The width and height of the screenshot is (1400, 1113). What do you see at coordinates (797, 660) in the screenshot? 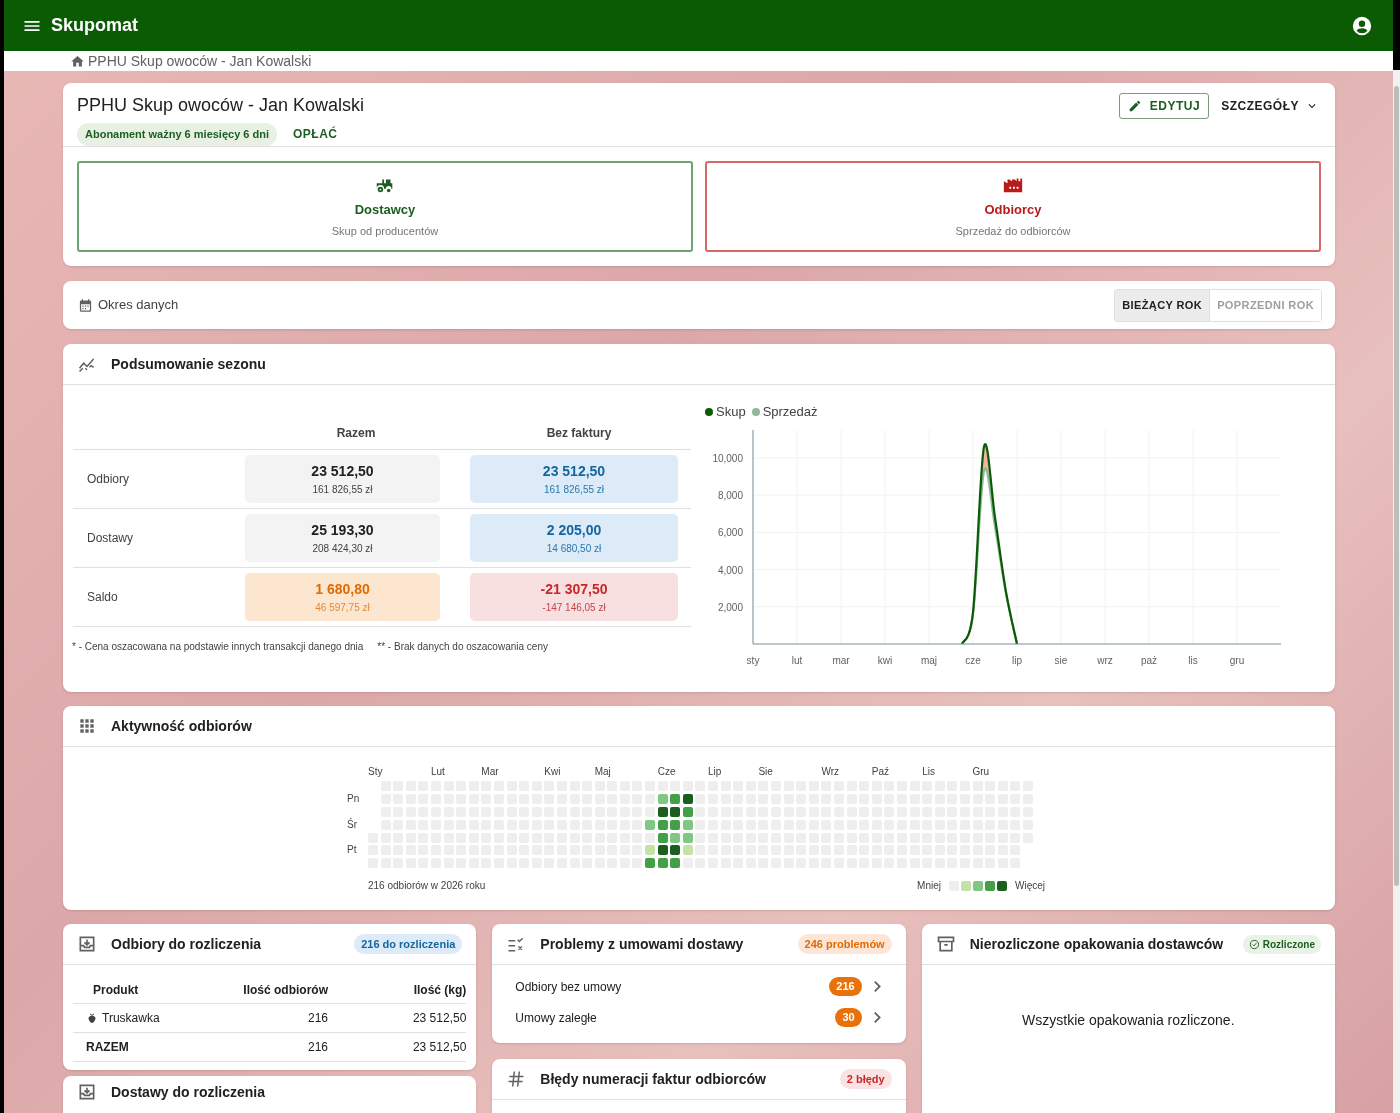
I see `x-tick-label: lut` at bounding box center [797, 660].